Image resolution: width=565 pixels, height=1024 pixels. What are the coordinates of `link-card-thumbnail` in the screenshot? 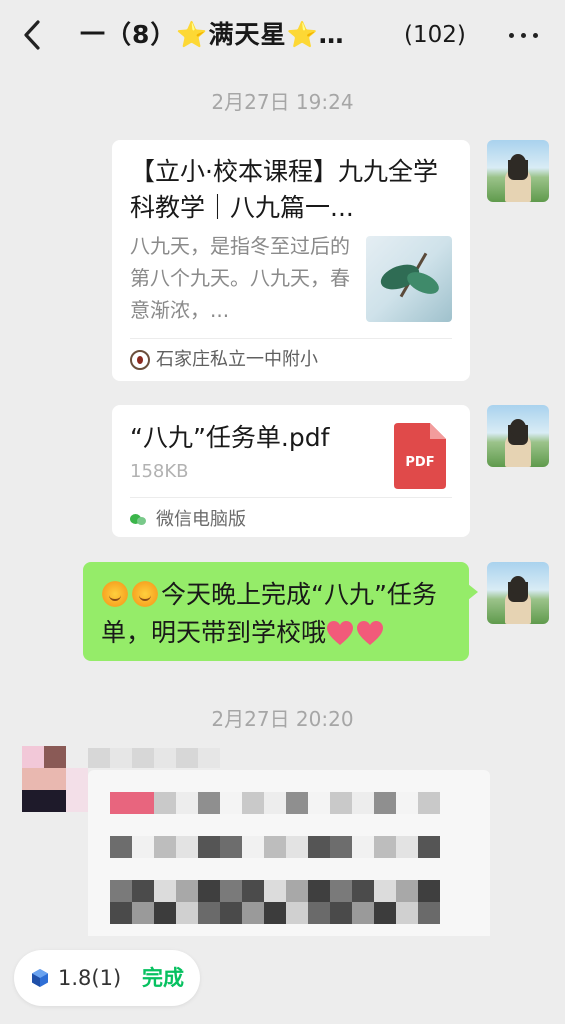 It's located at (409, 279).